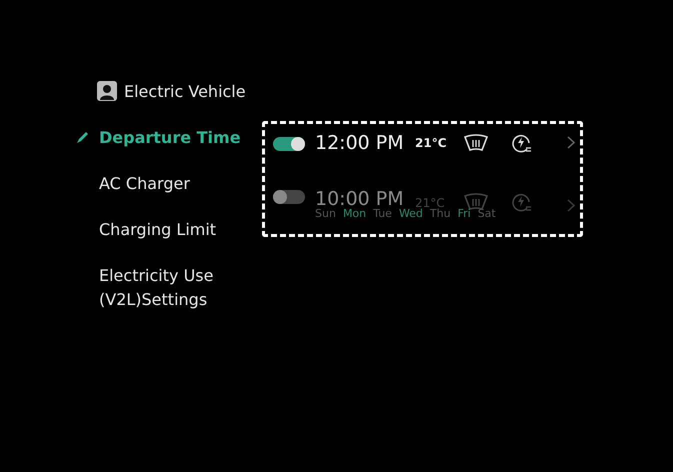  Describe the element at coordinates (157, 230) in the screenshot. I see `menu-item: Charging Limit` at that location.